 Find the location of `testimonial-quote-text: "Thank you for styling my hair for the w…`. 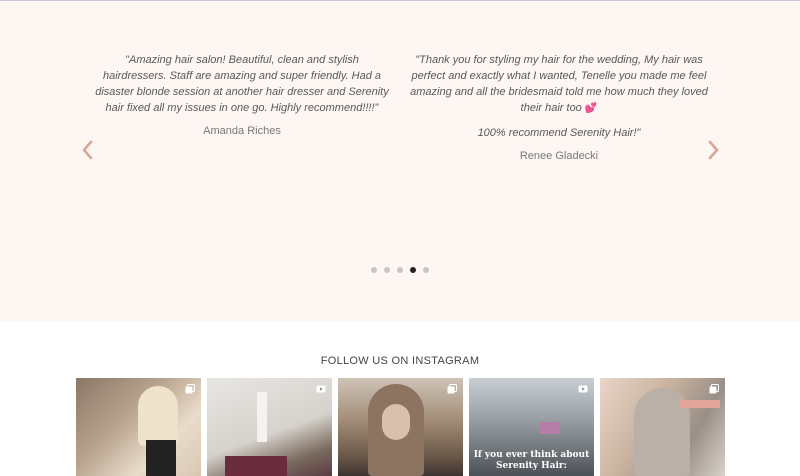

testimonial-quote-text: "Thank you for styling my hair for the w… is located at coordinates (559, 84).